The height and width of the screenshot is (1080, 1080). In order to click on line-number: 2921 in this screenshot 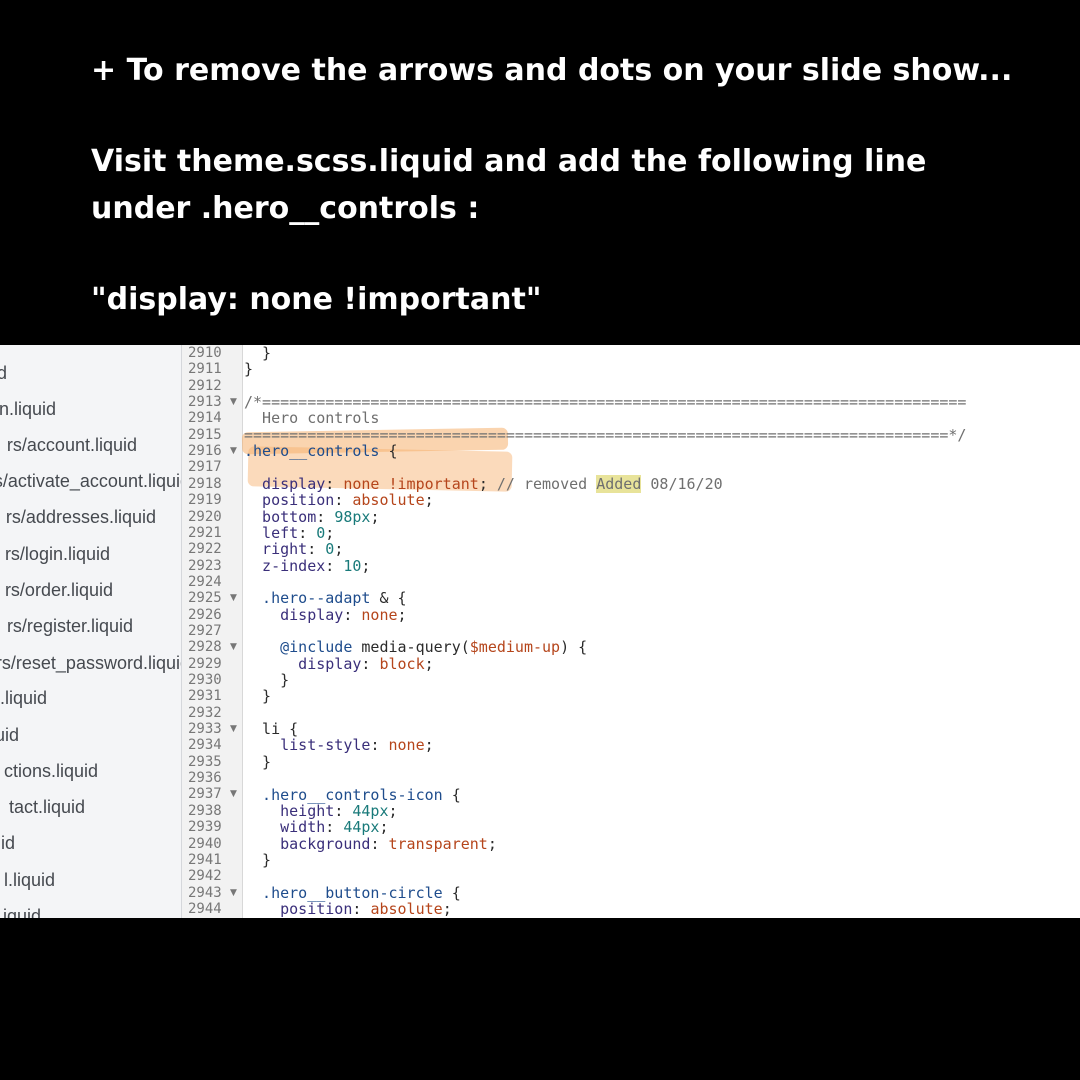, I will do `click(205, 532)`.